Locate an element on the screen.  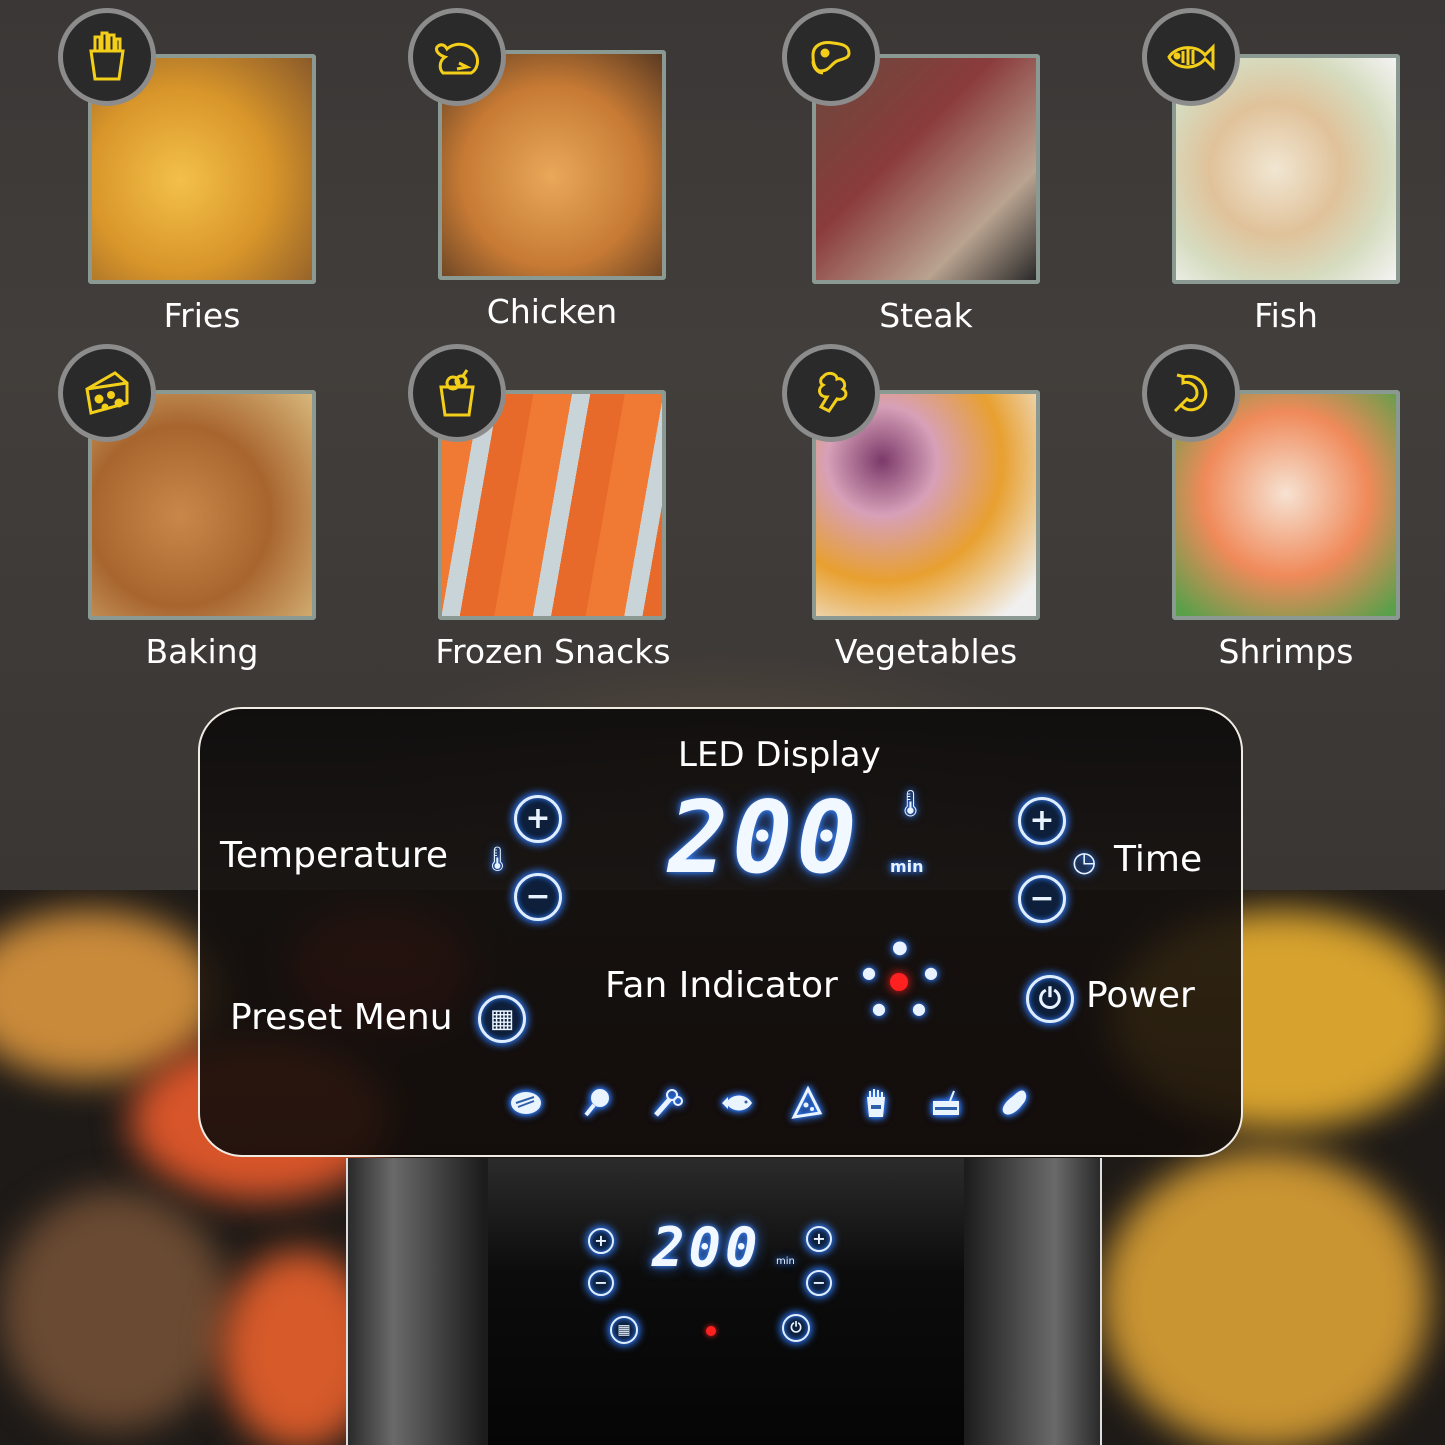
time-label: Time is located at coordinates (1158, 859).